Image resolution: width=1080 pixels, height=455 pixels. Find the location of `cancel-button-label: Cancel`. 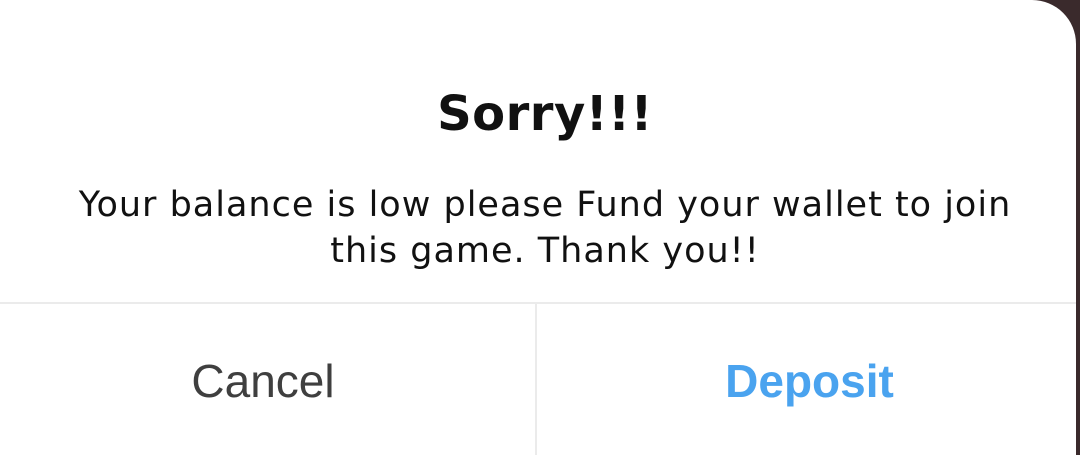

cancel-button-label: Cancel is located at coordinates (263, 380).